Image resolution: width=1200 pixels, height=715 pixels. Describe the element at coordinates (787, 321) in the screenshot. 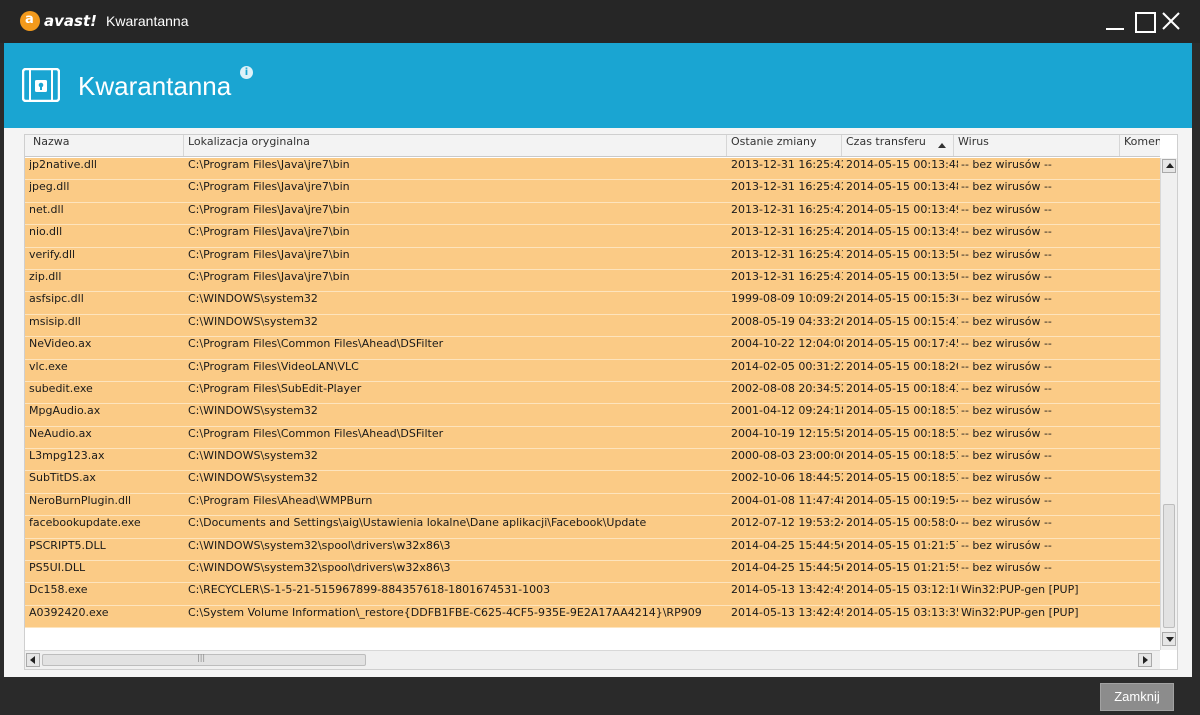

I see `cell-modified: 2008-05-19 04:33:20` at that location.